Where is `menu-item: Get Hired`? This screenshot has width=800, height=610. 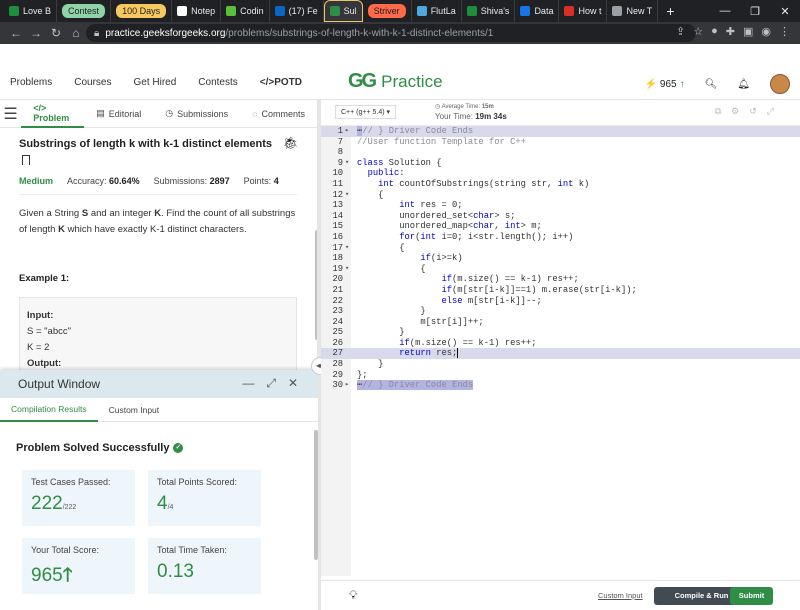 menu-item: Get Hired is located at coordinates (155, 82).